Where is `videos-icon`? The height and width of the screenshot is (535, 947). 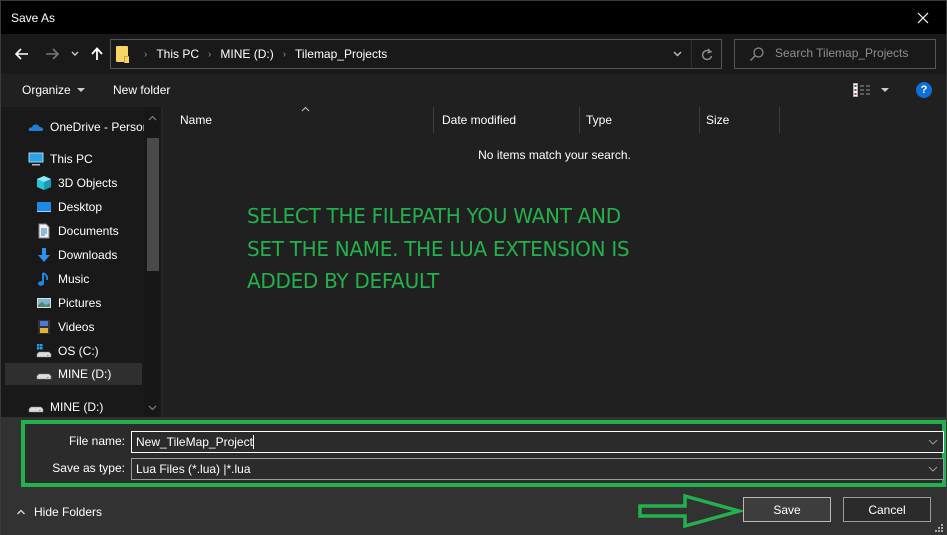
videos-icon is located at coordinates (44, 327).